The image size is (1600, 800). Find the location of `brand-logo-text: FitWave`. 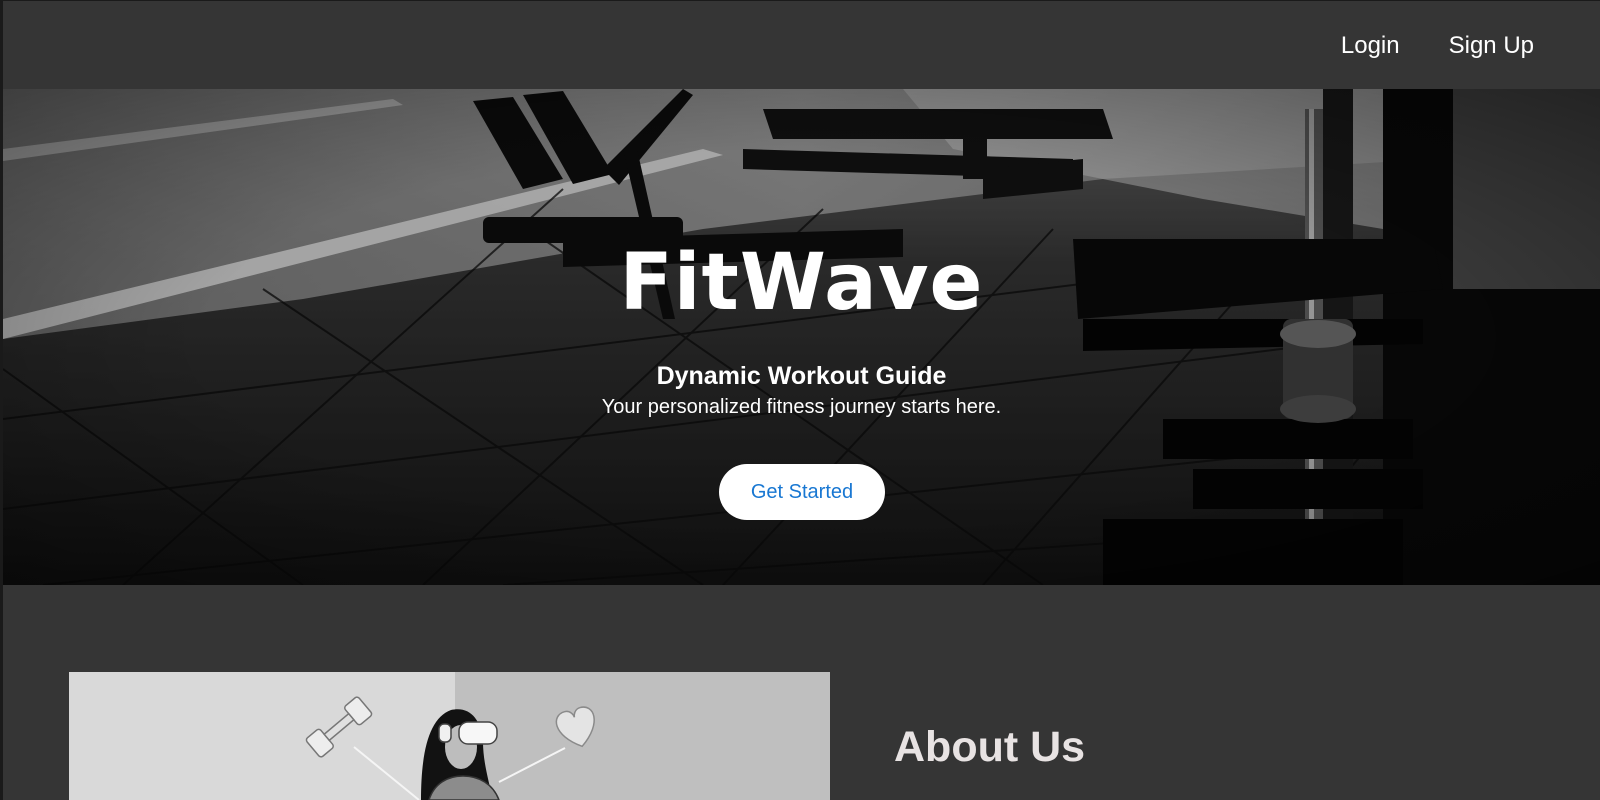

brand-logo-text: FitWave is located at coordinates (801, 283).